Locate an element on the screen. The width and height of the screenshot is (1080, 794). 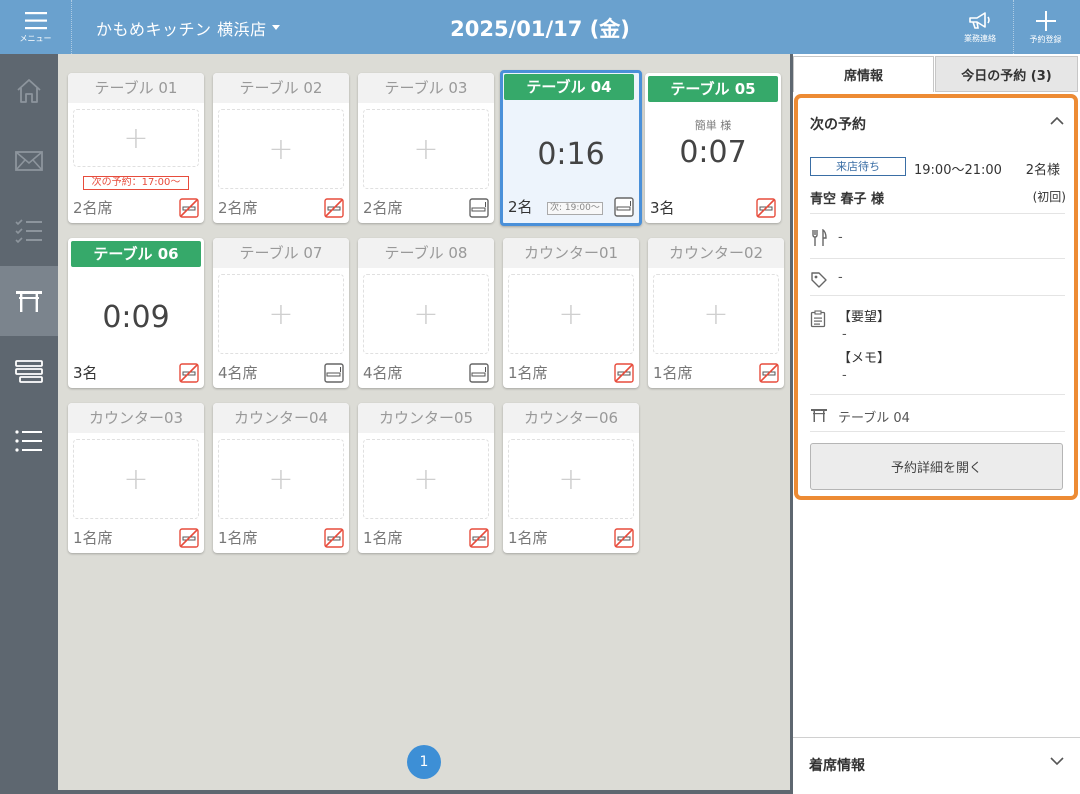
cutlery-icon is located at coordinates (819, 237).